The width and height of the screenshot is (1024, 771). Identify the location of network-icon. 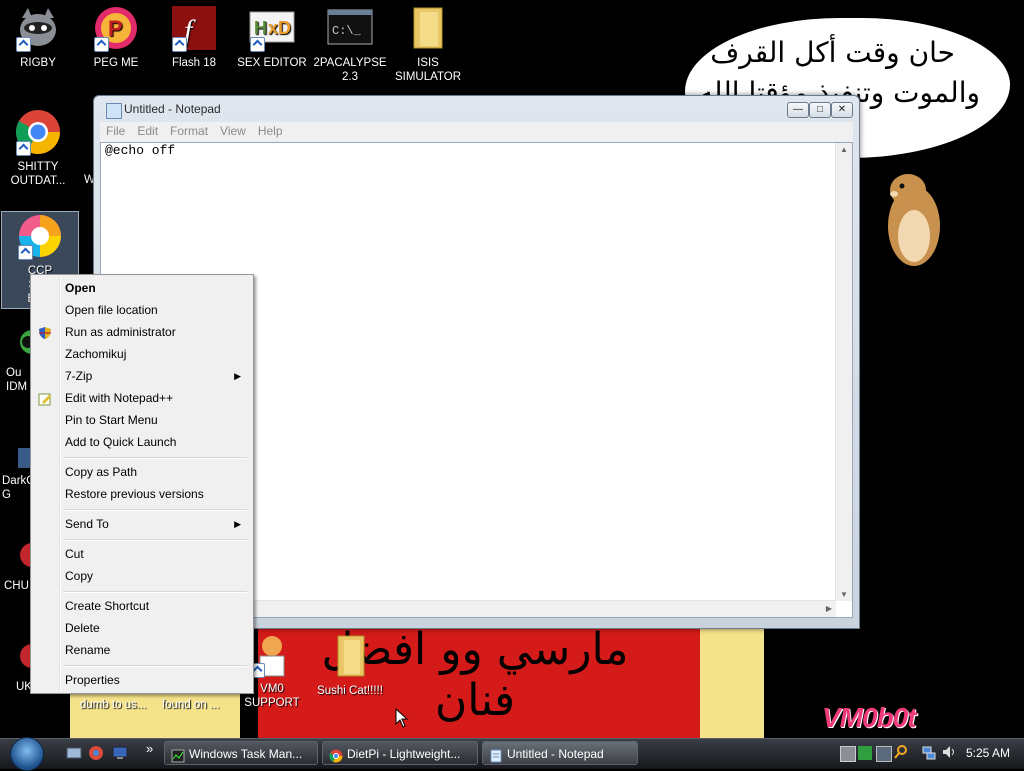
(929, 753).